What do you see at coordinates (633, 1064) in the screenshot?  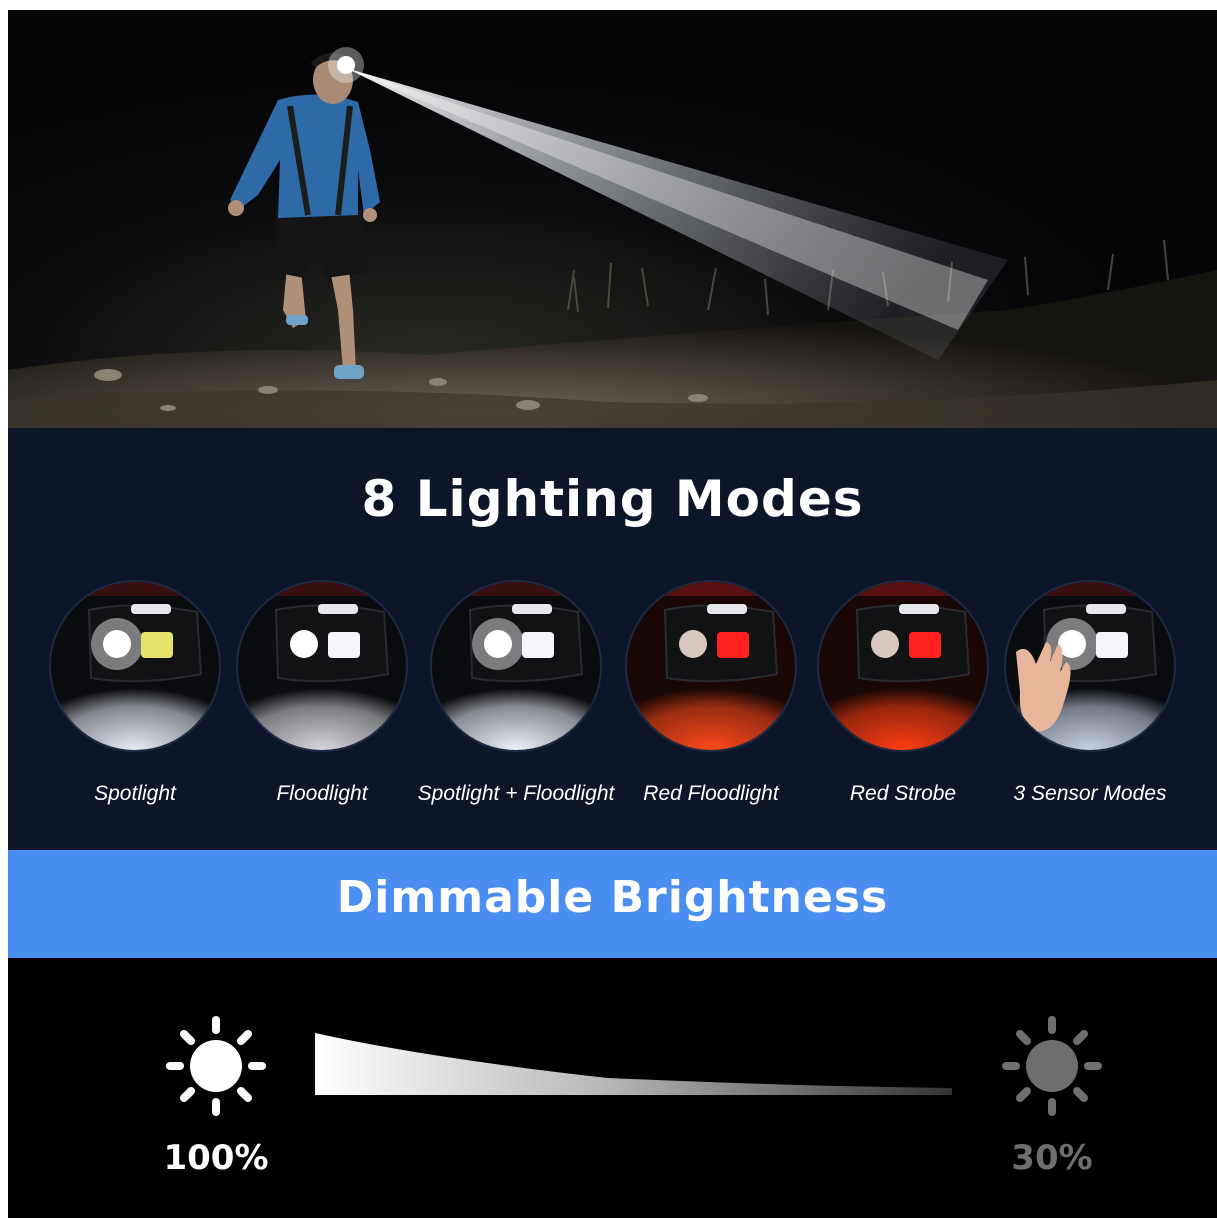 I see `brightness-gradient-wedge` at bounding box center [633, 1064].